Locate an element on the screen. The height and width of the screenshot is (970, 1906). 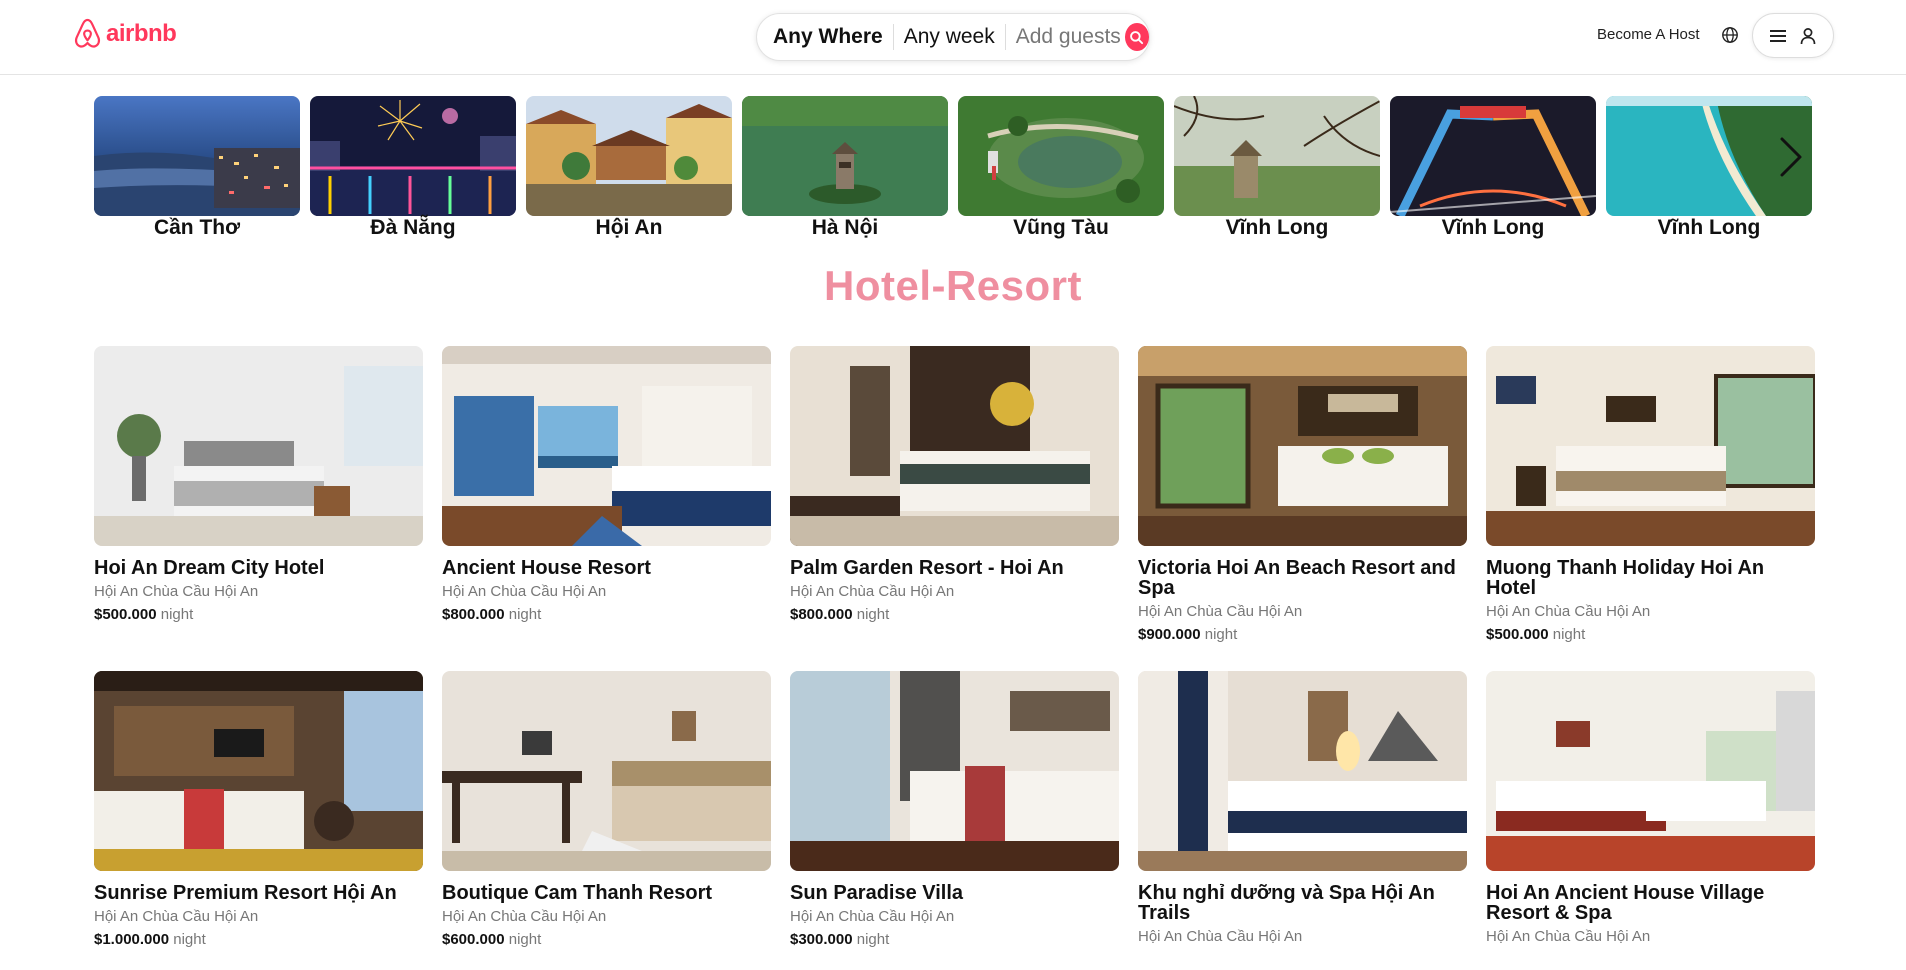
destination-card: Vũng Tàu is located at coordinates (1061, 168).